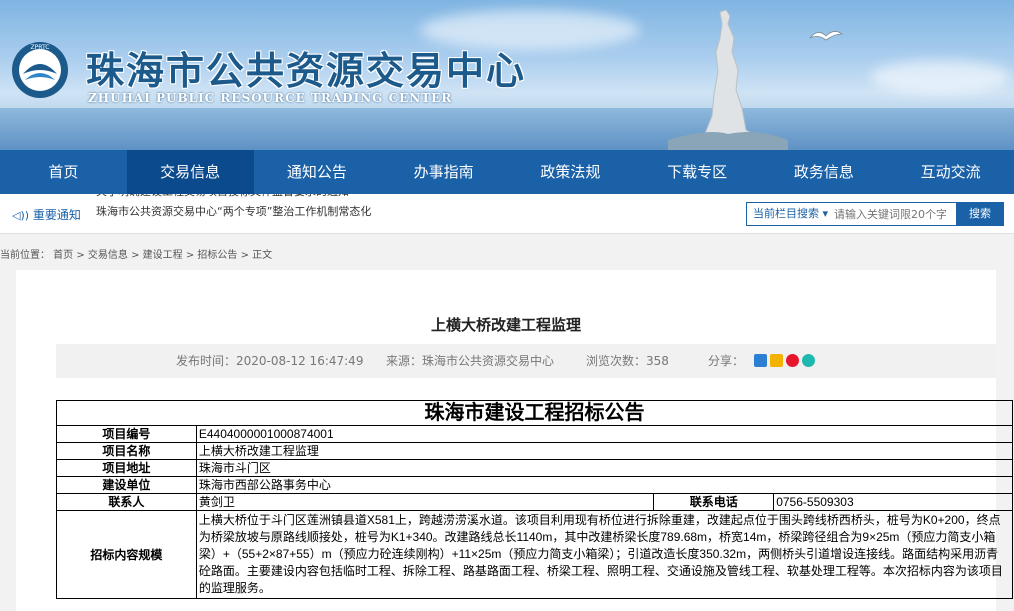 The height and width of the screenshot is (611, 1014). Describe the element at coordinates (40, 70) in the screenshot. I see `site-logo: ZPRTC` at that location.